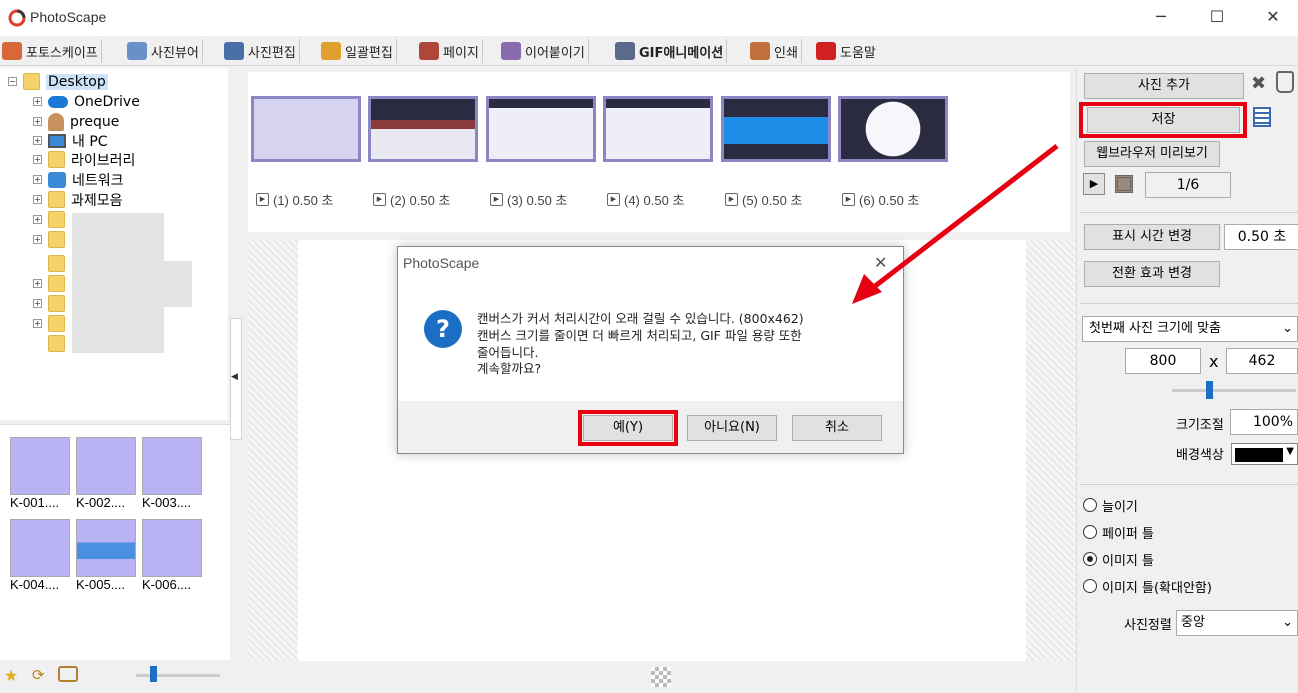  What do you see at coordinates (1152, 154) in the screenshot?
I see `browser-preview-button: 웹브라우저 미리보기` at bounding box center [1152, 154].